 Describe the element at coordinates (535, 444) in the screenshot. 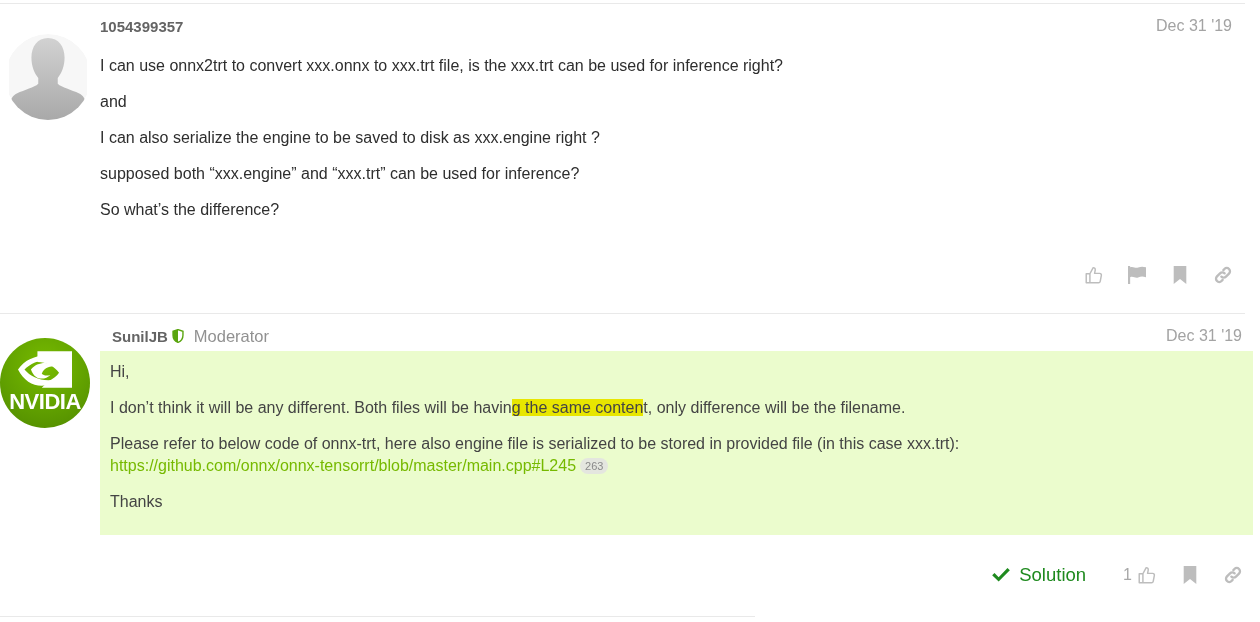

I see `post-paragraph: Please refer to below code of onnx-trt, here also engine file is serialized to be stored in provided file (in this case xxx.trt):` at that location.